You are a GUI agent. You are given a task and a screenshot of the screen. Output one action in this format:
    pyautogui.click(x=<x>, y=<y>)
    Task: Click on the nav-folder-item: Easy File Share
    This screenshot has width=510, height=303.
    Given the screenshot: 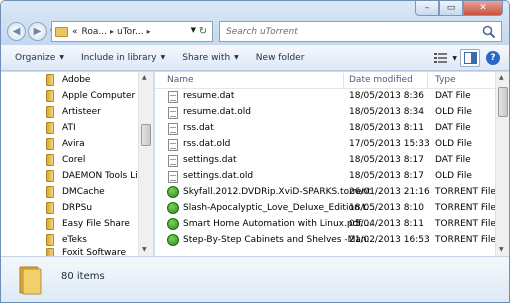 What is the action you would take?
    pyautogui.click(x=88, y=224)
    